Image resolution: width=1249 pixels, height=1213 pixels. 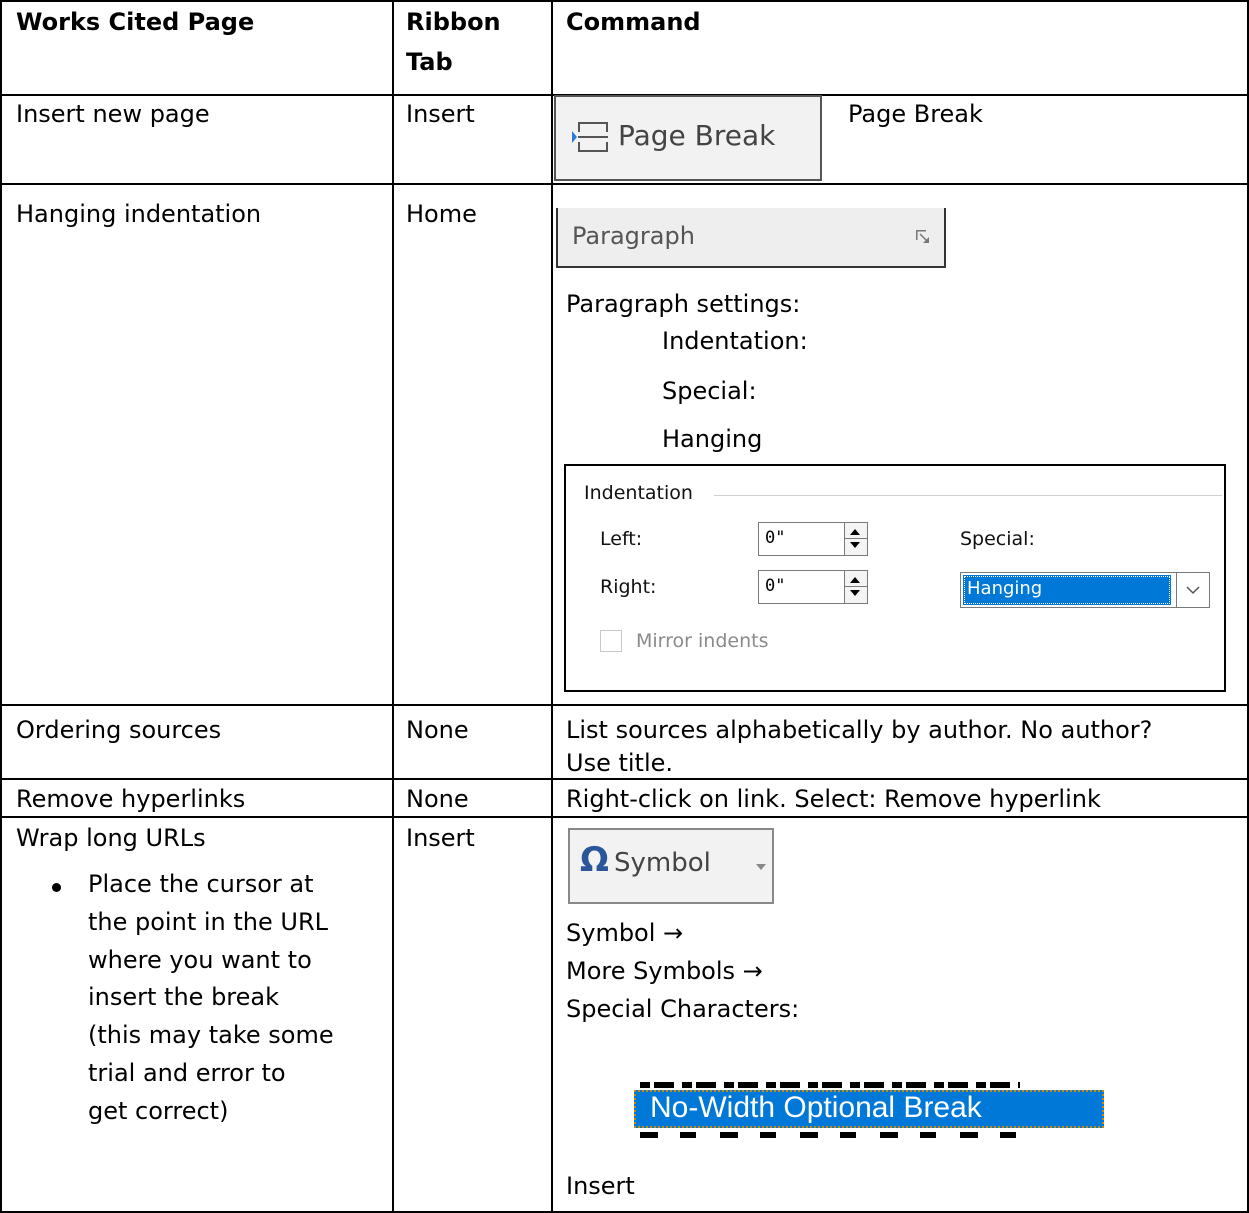 I want to click on header-ribbon-tab-line2: Tab, so click(x=429, y=62).